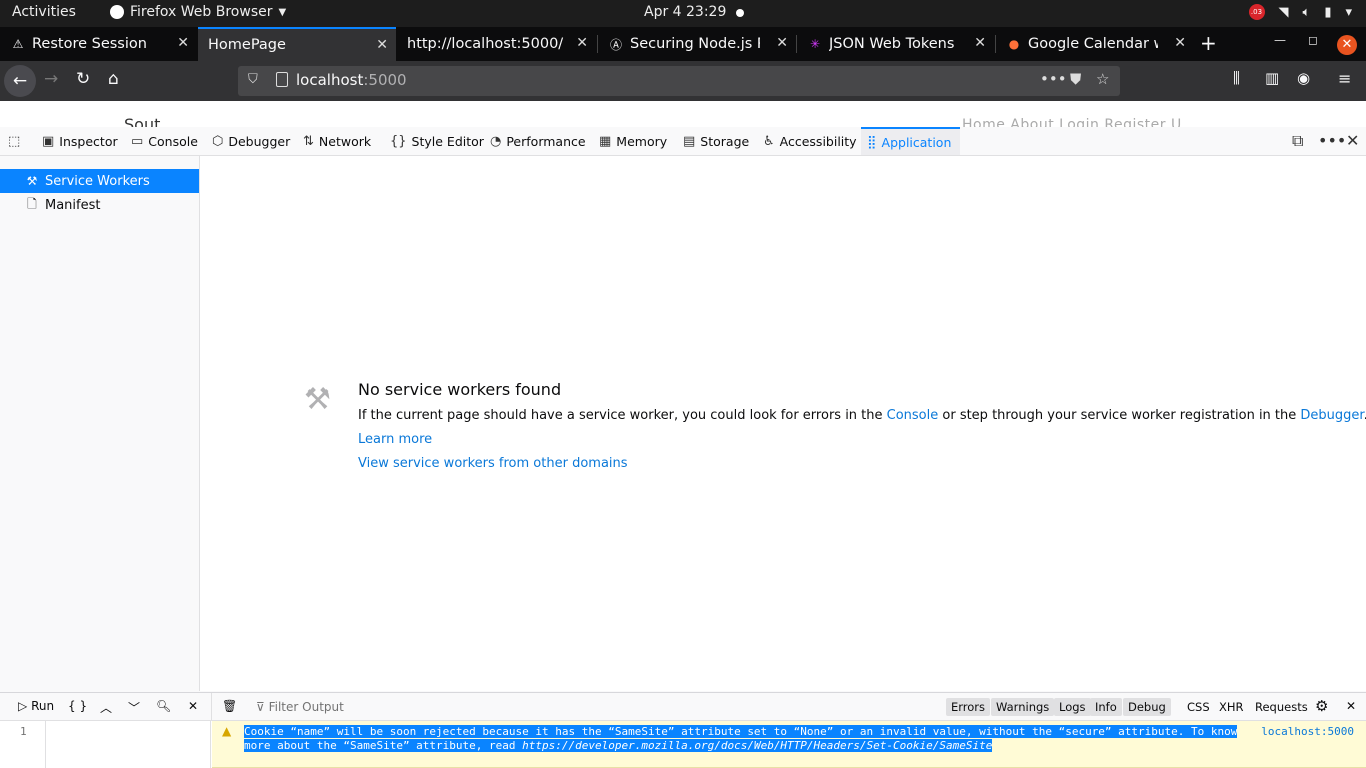 The image size is (1366, 768). Describe the element at coordinates (1208, 43) in the screenshot. I see `new-tab-plus-icon: +` at that location.